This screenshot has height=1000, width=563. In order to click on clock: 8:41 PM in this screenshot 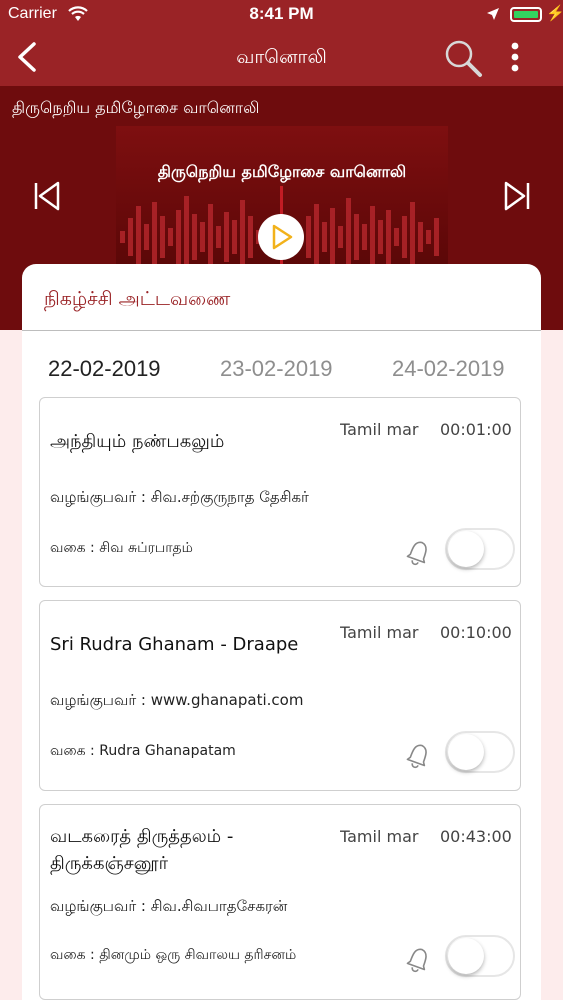, I will do `click(281, 13)`.